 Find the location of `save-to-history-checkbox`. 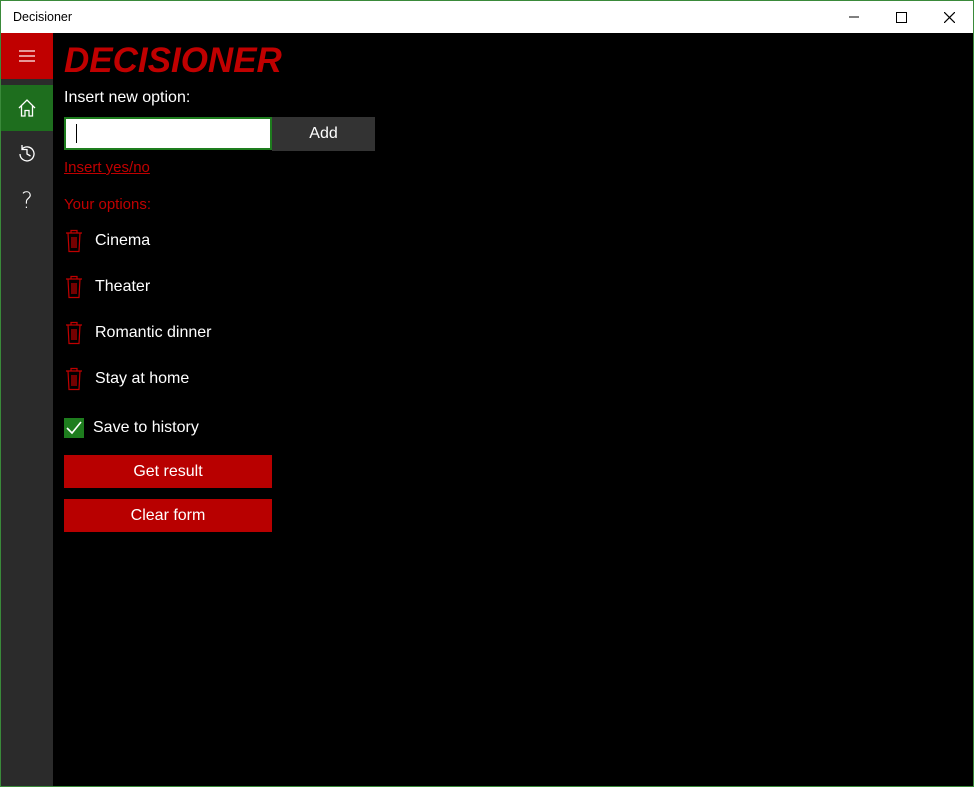

save-to-history-checkbox is located at coordinates (74, 428).